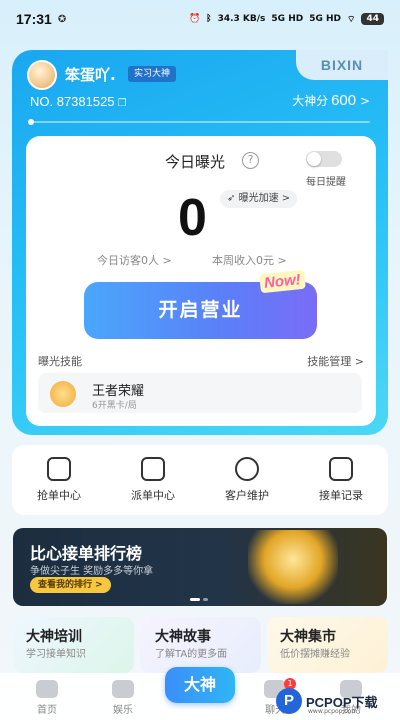 The image size is (400, 720). I want to click on banner-view-rank-button: 查看我的排行 >, so click(70, 585).